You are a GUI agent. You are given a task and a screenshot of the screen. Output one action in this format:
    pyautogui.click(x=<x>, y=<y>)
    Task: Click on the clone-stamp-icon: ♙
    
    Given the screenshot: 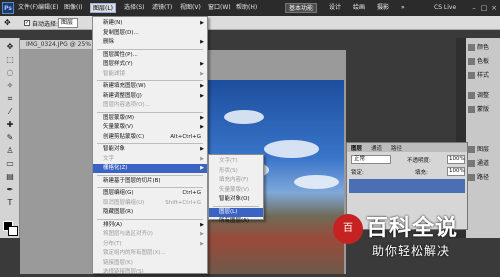 What is the action you would take?
    pyautogui.click(x=10, y=151)
    